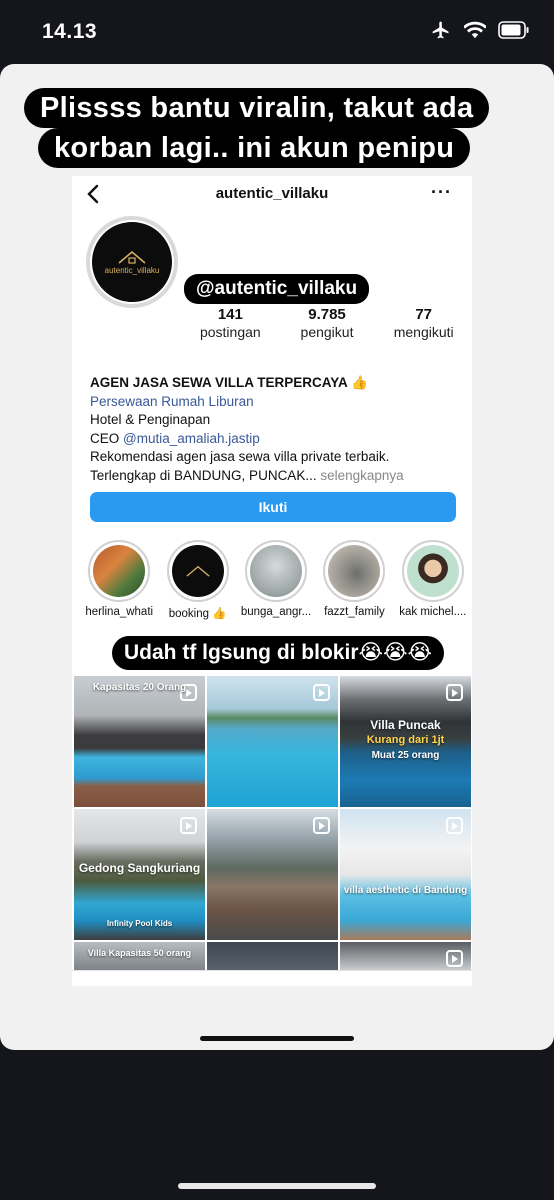 The height and width of the screenshot is (1200, 554). What do you see at coordinates (254, 148) in the screenshot?
I see `caption-line-2: korban lagi.. ini akun penipu` at bounding box center [254, 148].